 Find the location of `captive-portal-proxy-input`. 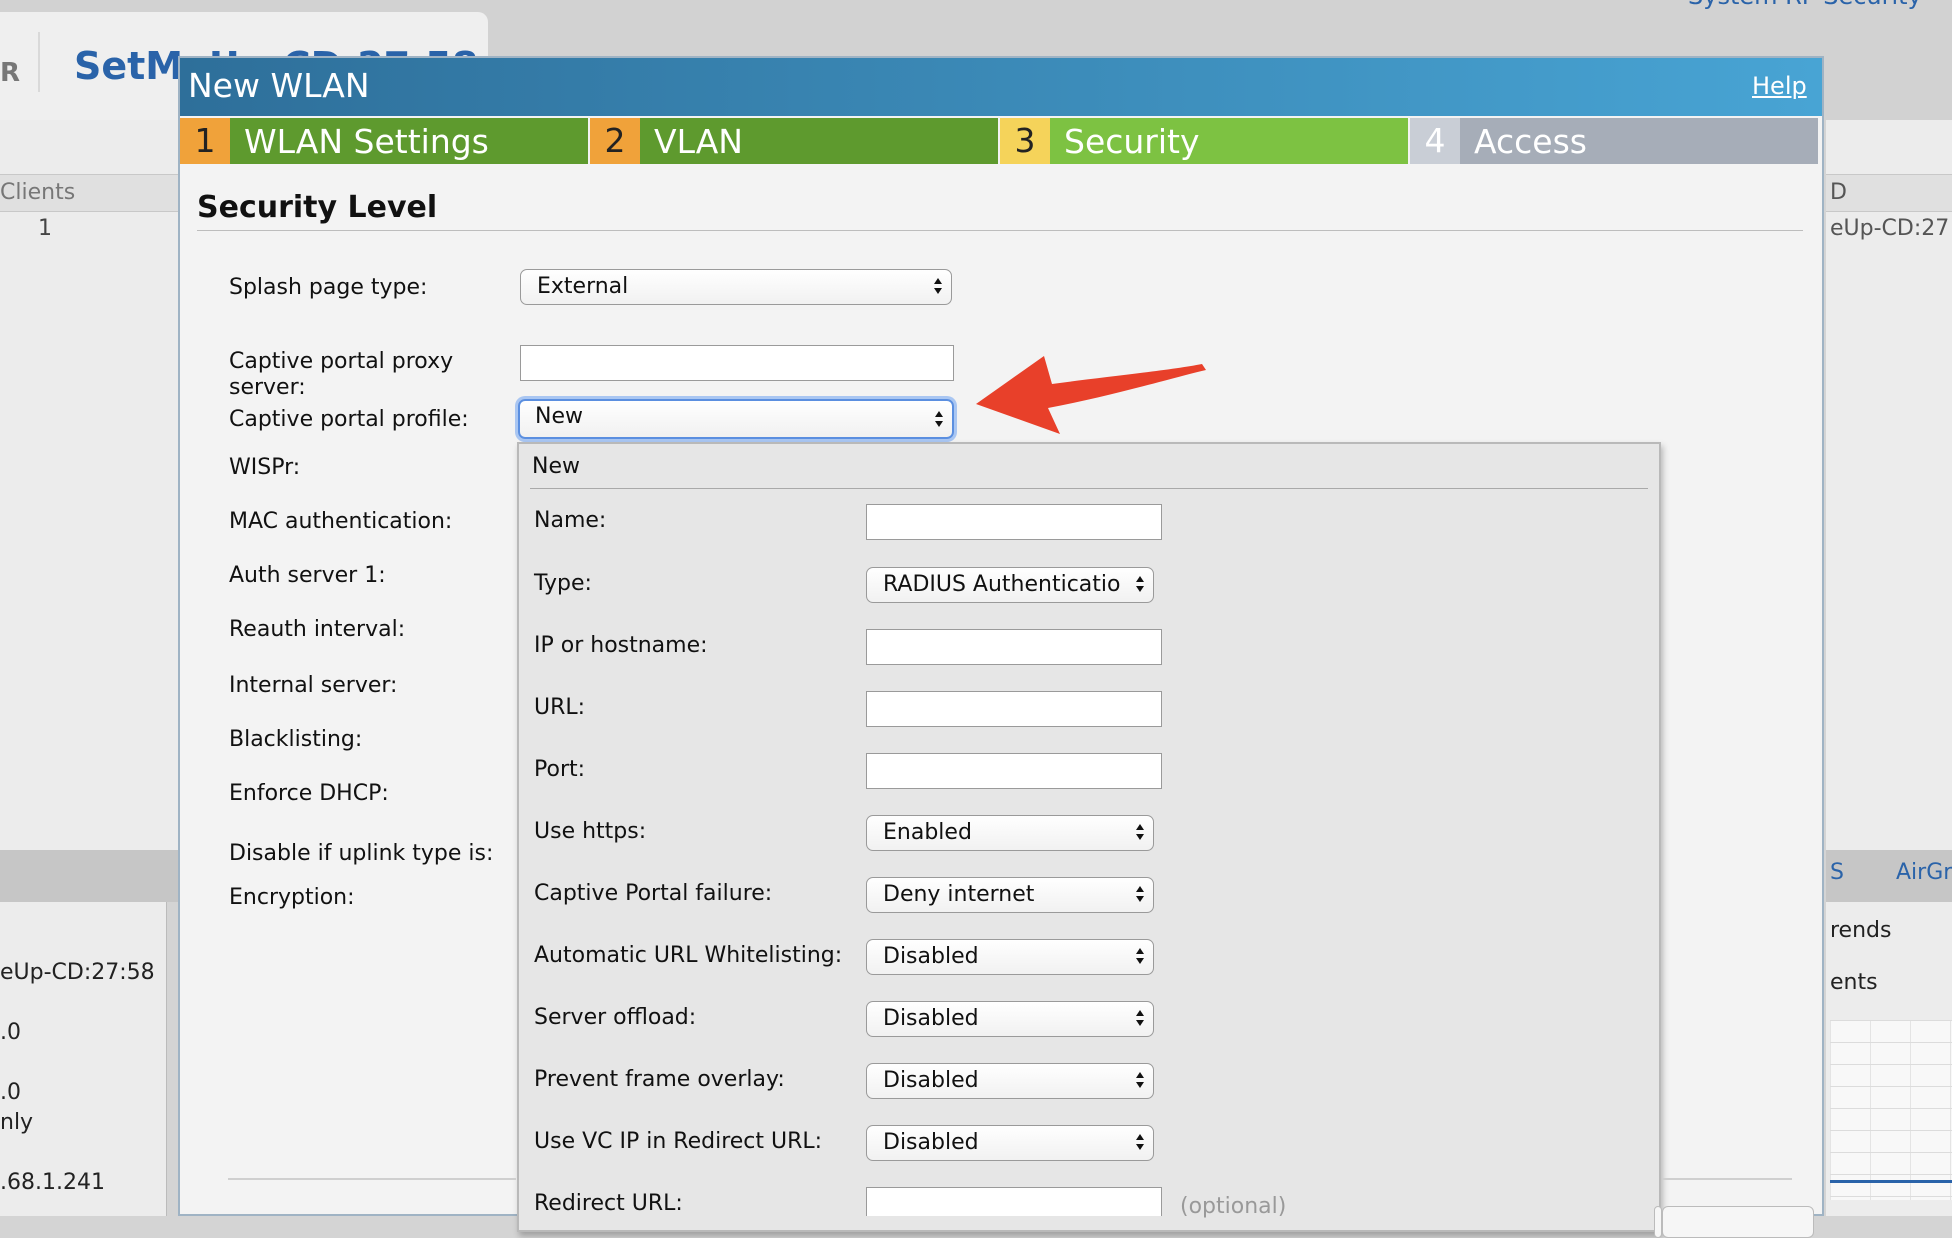

captive-portal-proxy-input is located at coordinates (737, 363).